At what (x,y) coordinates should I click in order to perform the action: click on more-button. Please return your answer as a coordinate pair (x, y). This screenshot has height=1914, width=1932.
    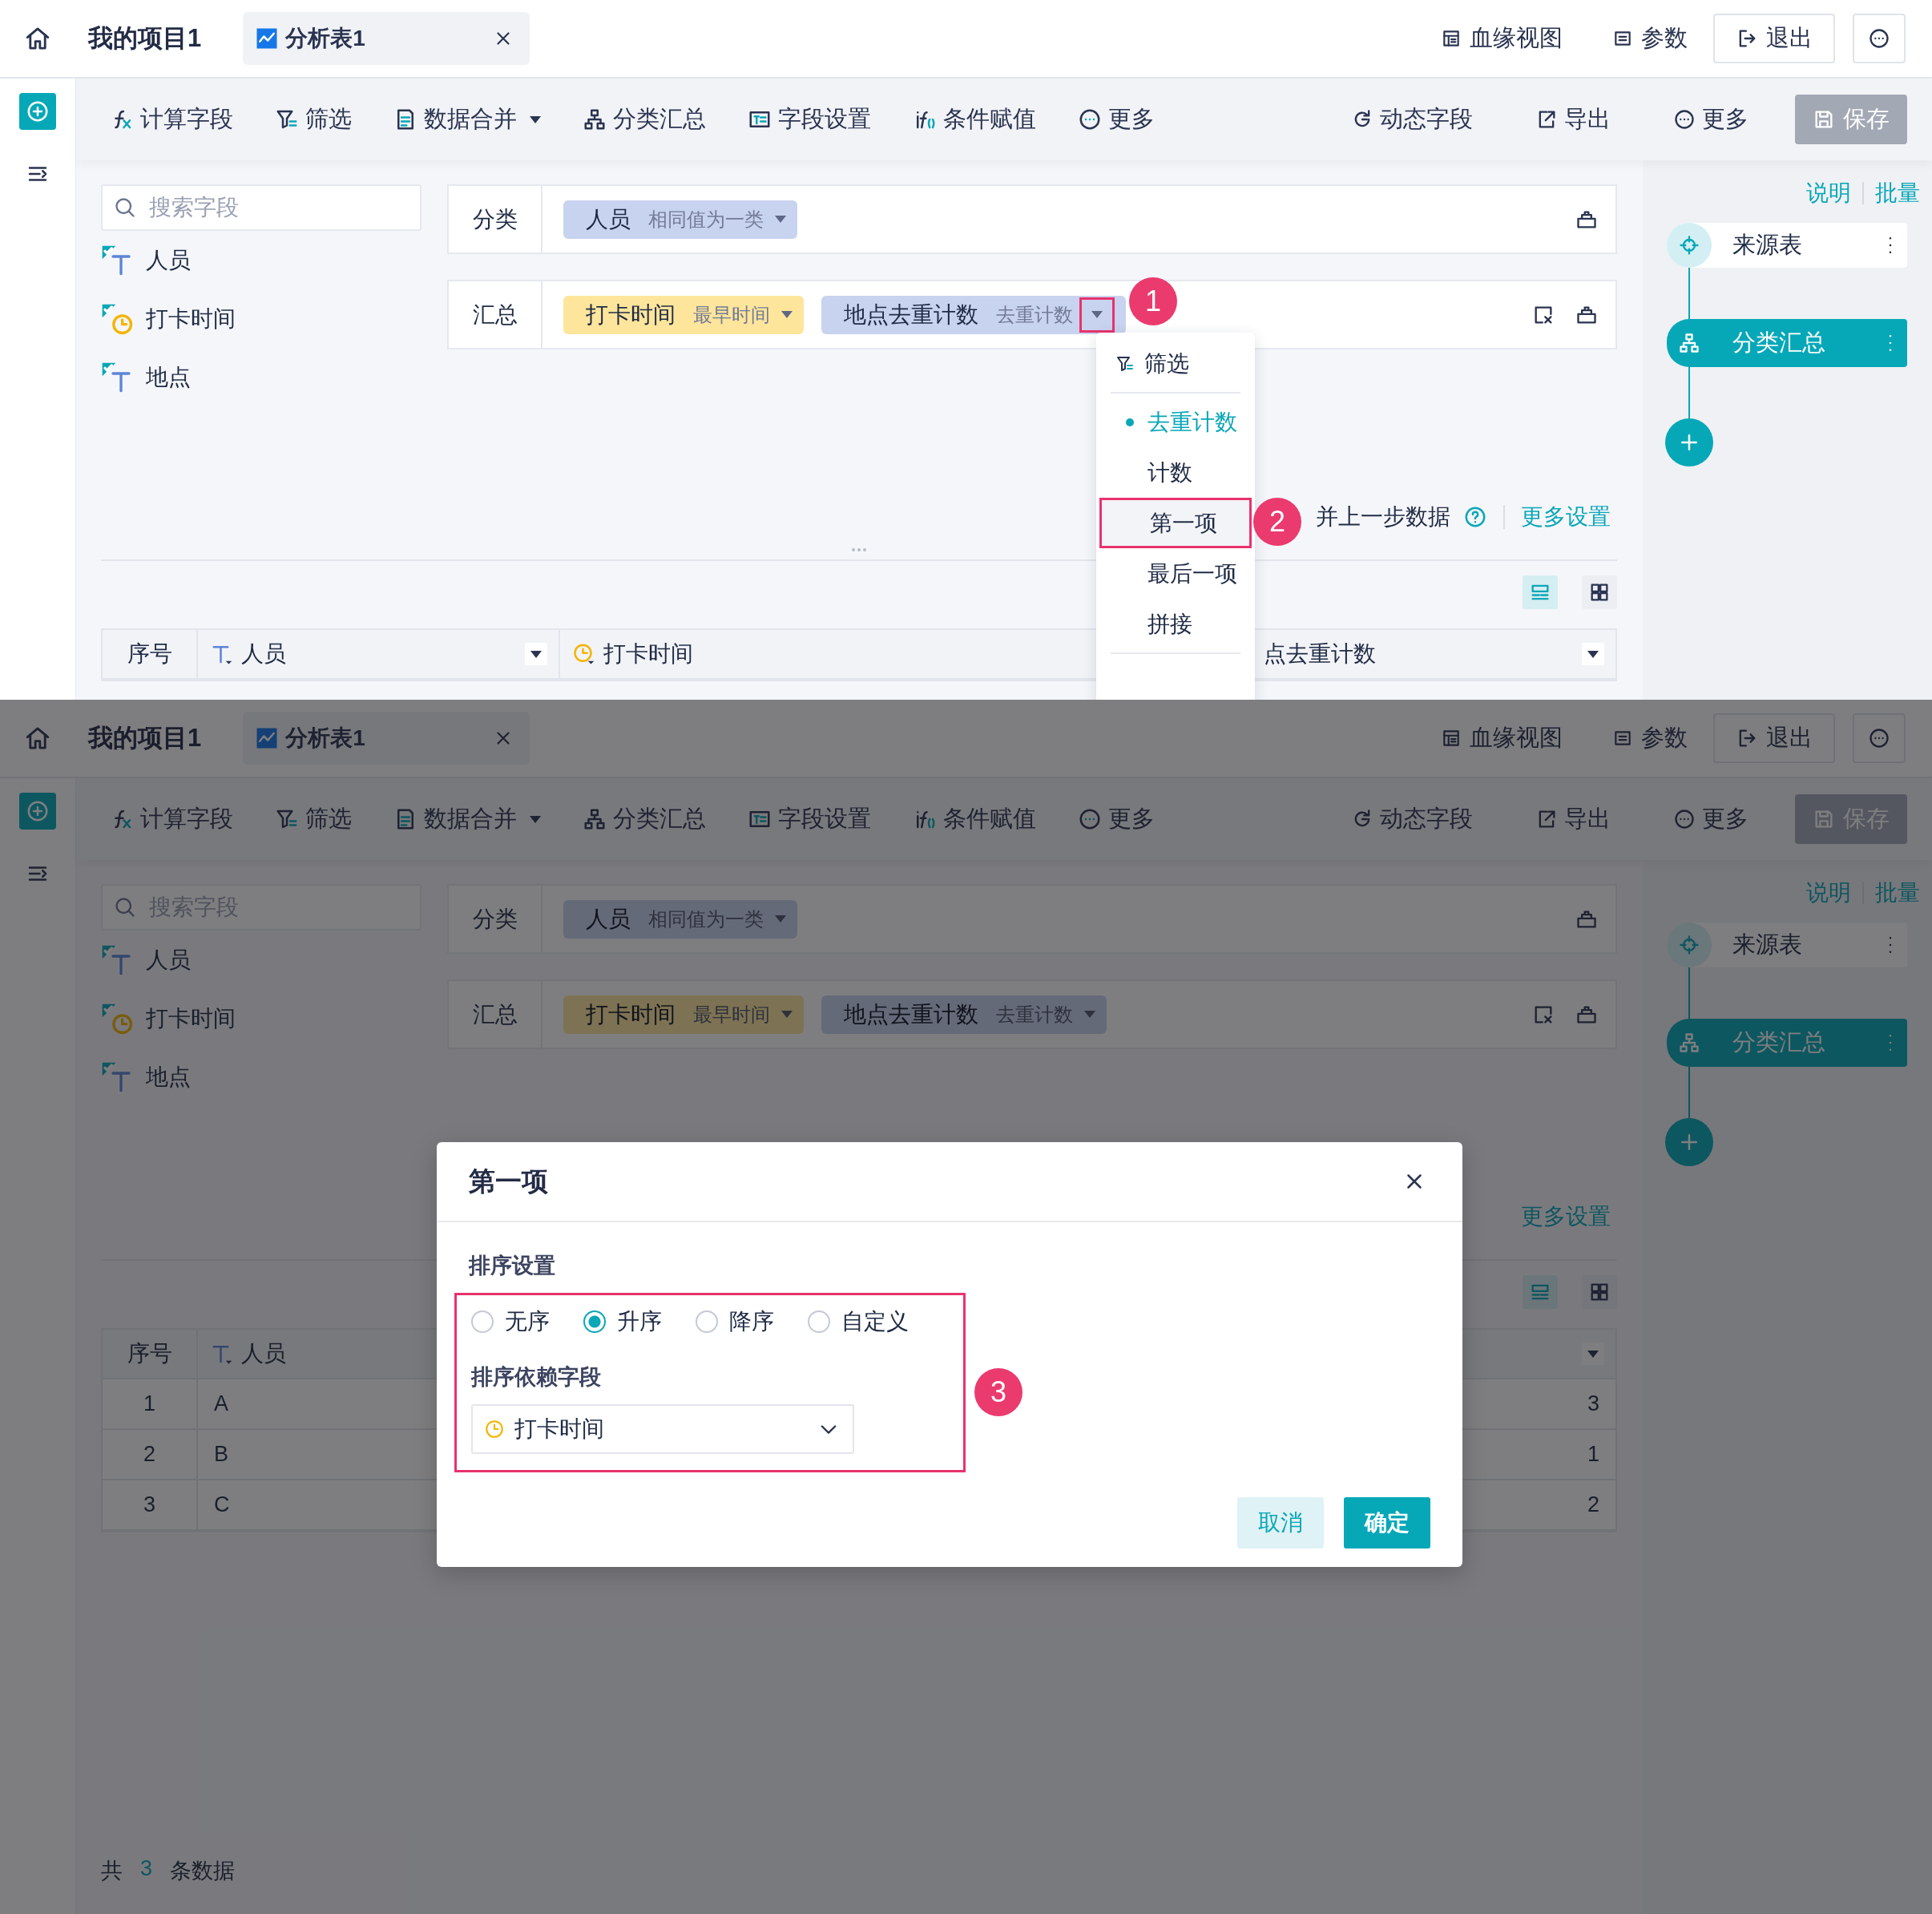
    Looking at the image, I should click on (1879, 38).